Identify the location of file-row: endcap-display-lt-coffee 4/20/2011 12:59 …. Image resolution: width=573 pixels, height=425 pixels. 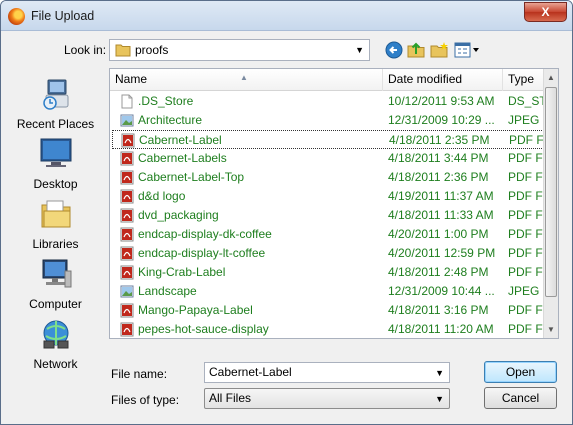
(329, 253).